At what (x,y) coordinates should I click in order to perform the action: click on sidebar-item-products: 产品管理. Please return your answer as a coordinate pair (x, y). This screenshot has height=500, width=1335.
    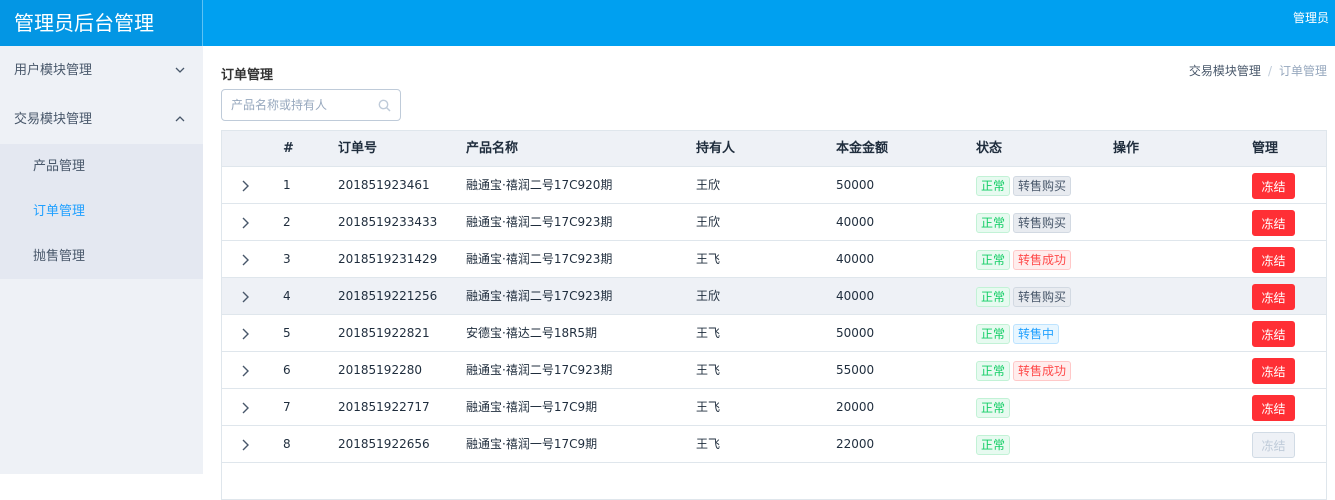
    Looking at the image, I should click on (101, 166).